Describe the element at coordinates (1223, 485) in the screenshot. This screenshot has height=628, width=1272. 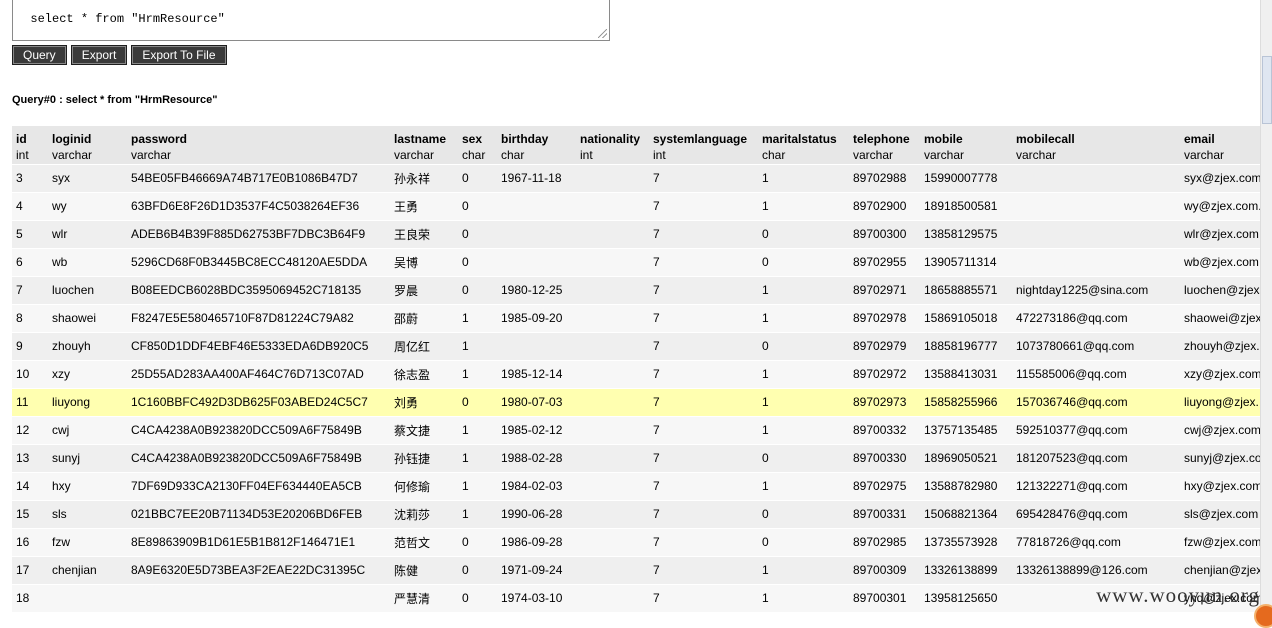
I see `cell-email: hxy@zjex.com` at that location.